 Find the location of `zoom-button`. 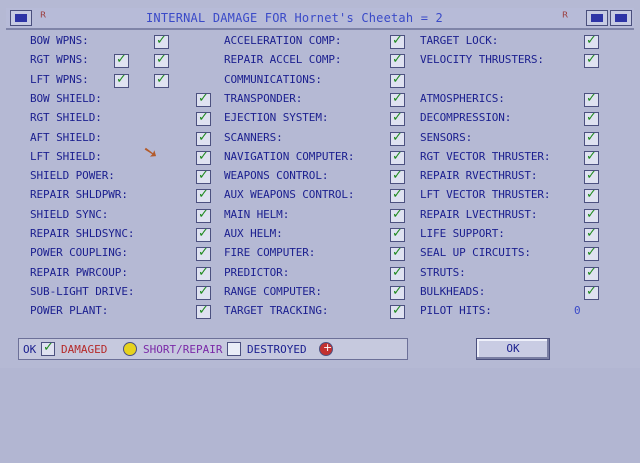

zoom-button is located at coordinates (597, 18).